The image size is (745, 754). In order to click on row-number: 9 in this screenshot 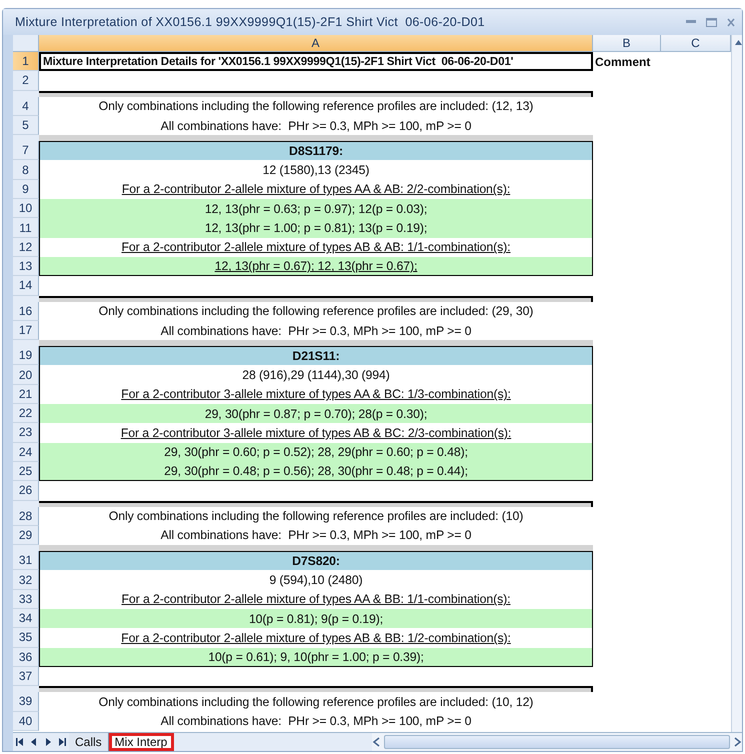, I will do `click(26, 190)`.